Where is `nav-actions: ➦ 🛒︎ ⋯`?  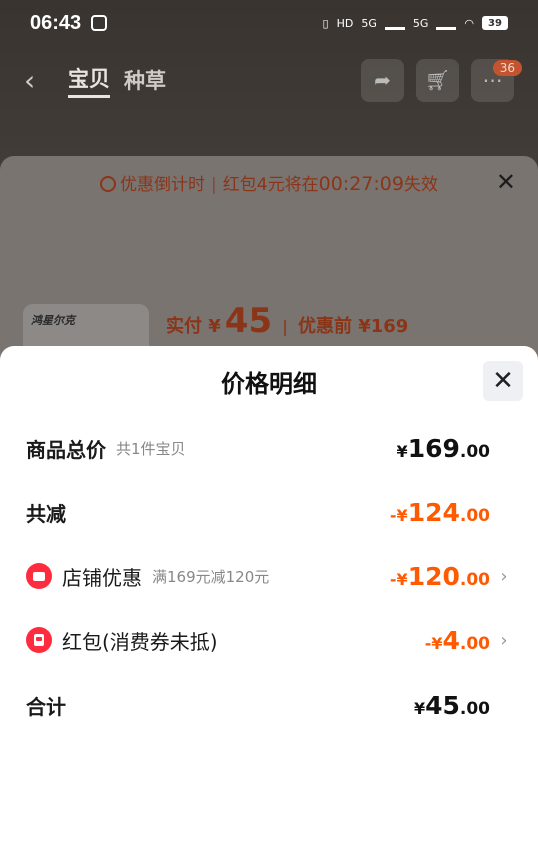
nav-actions: ➦ 🛒︎ ⋯ is located at coordinates (437, 80).